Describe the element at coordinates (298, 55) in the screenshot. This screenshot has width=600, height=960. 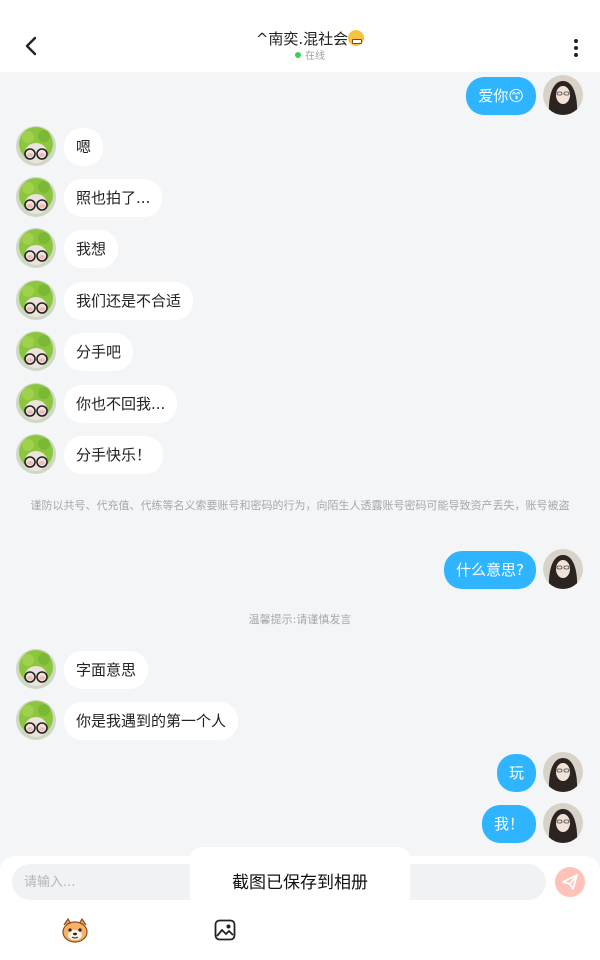
I see `online-dot-icon` at that location.